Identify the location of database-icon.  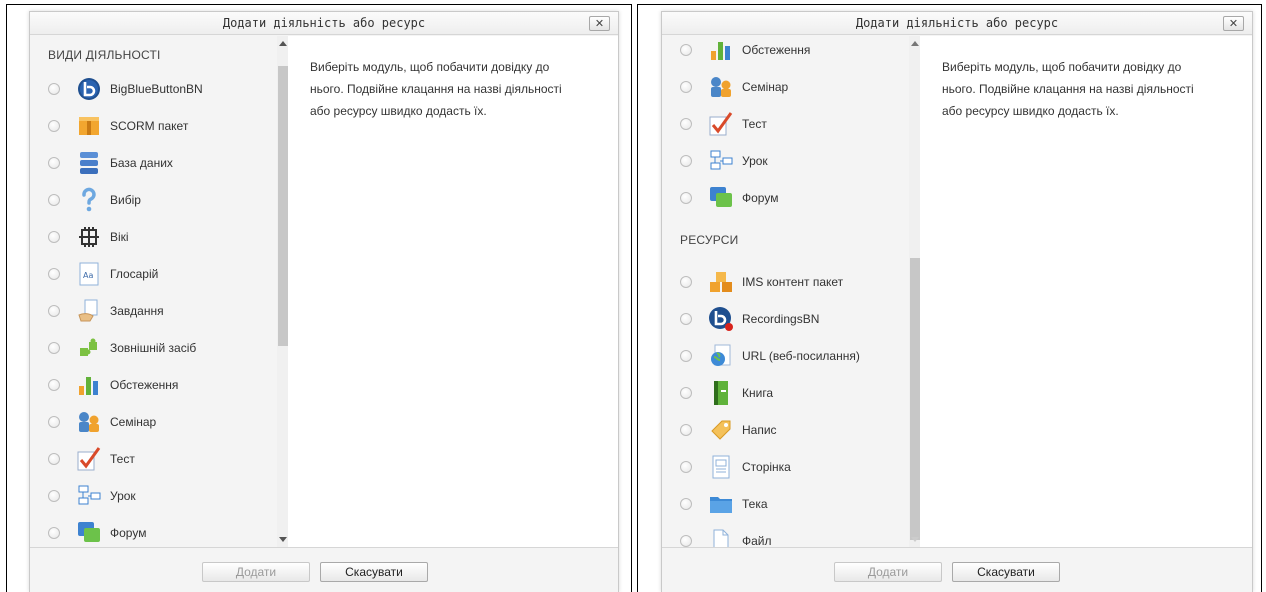
(89, 163).